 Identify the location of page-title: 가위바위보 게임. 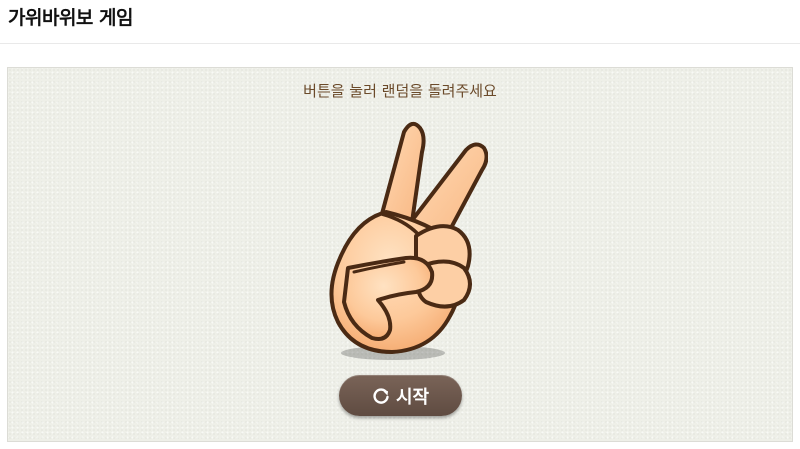
(70, 18).